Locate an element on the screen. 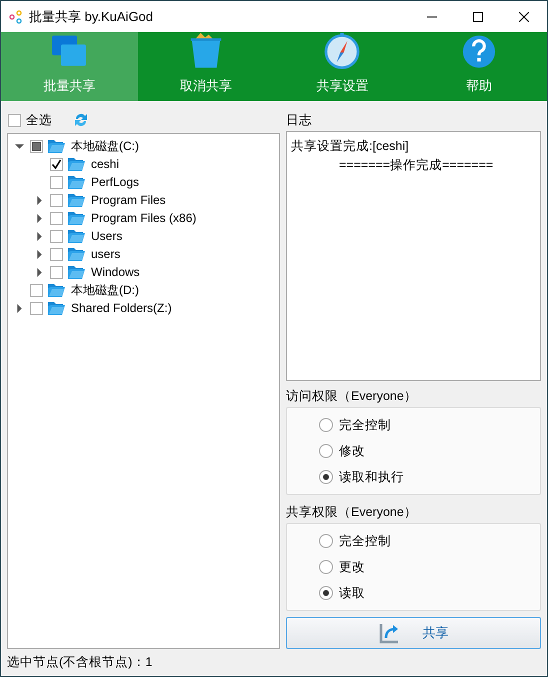  tree-item-label: Program Files is located at coordinates (128, 200).